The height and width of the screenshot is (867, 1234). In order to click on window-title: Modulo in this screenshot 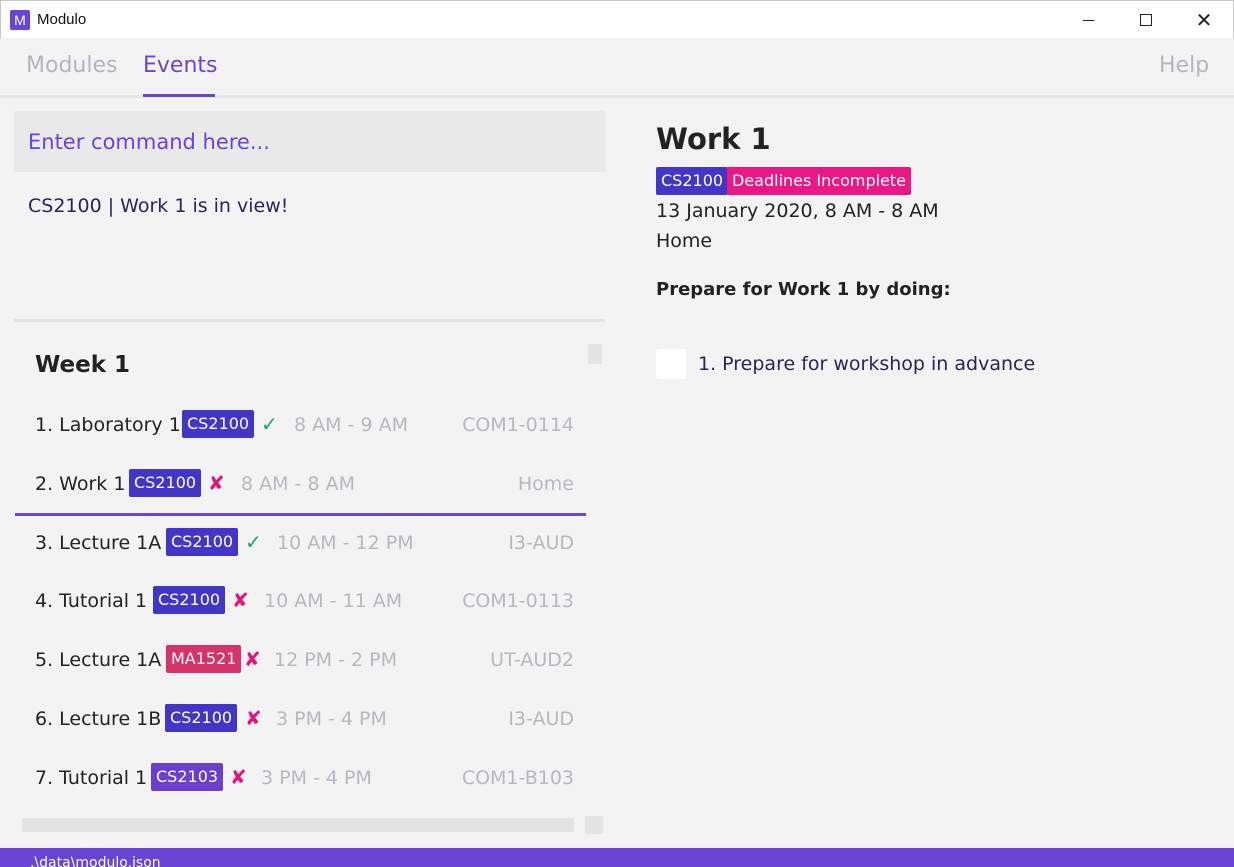, I will do `click(62, 19)`.